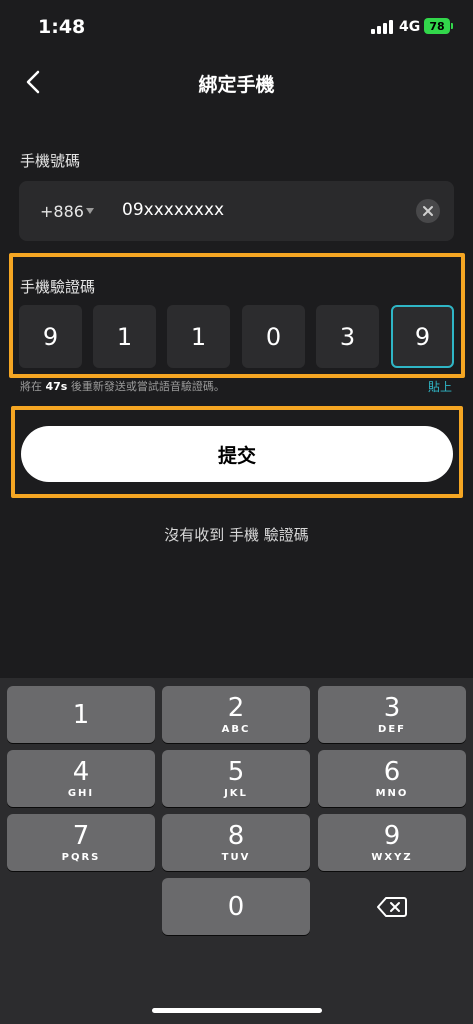 This screenshot has height=1024, width=473. I want to click on page-title: 綁定手機, so click(236, 85).